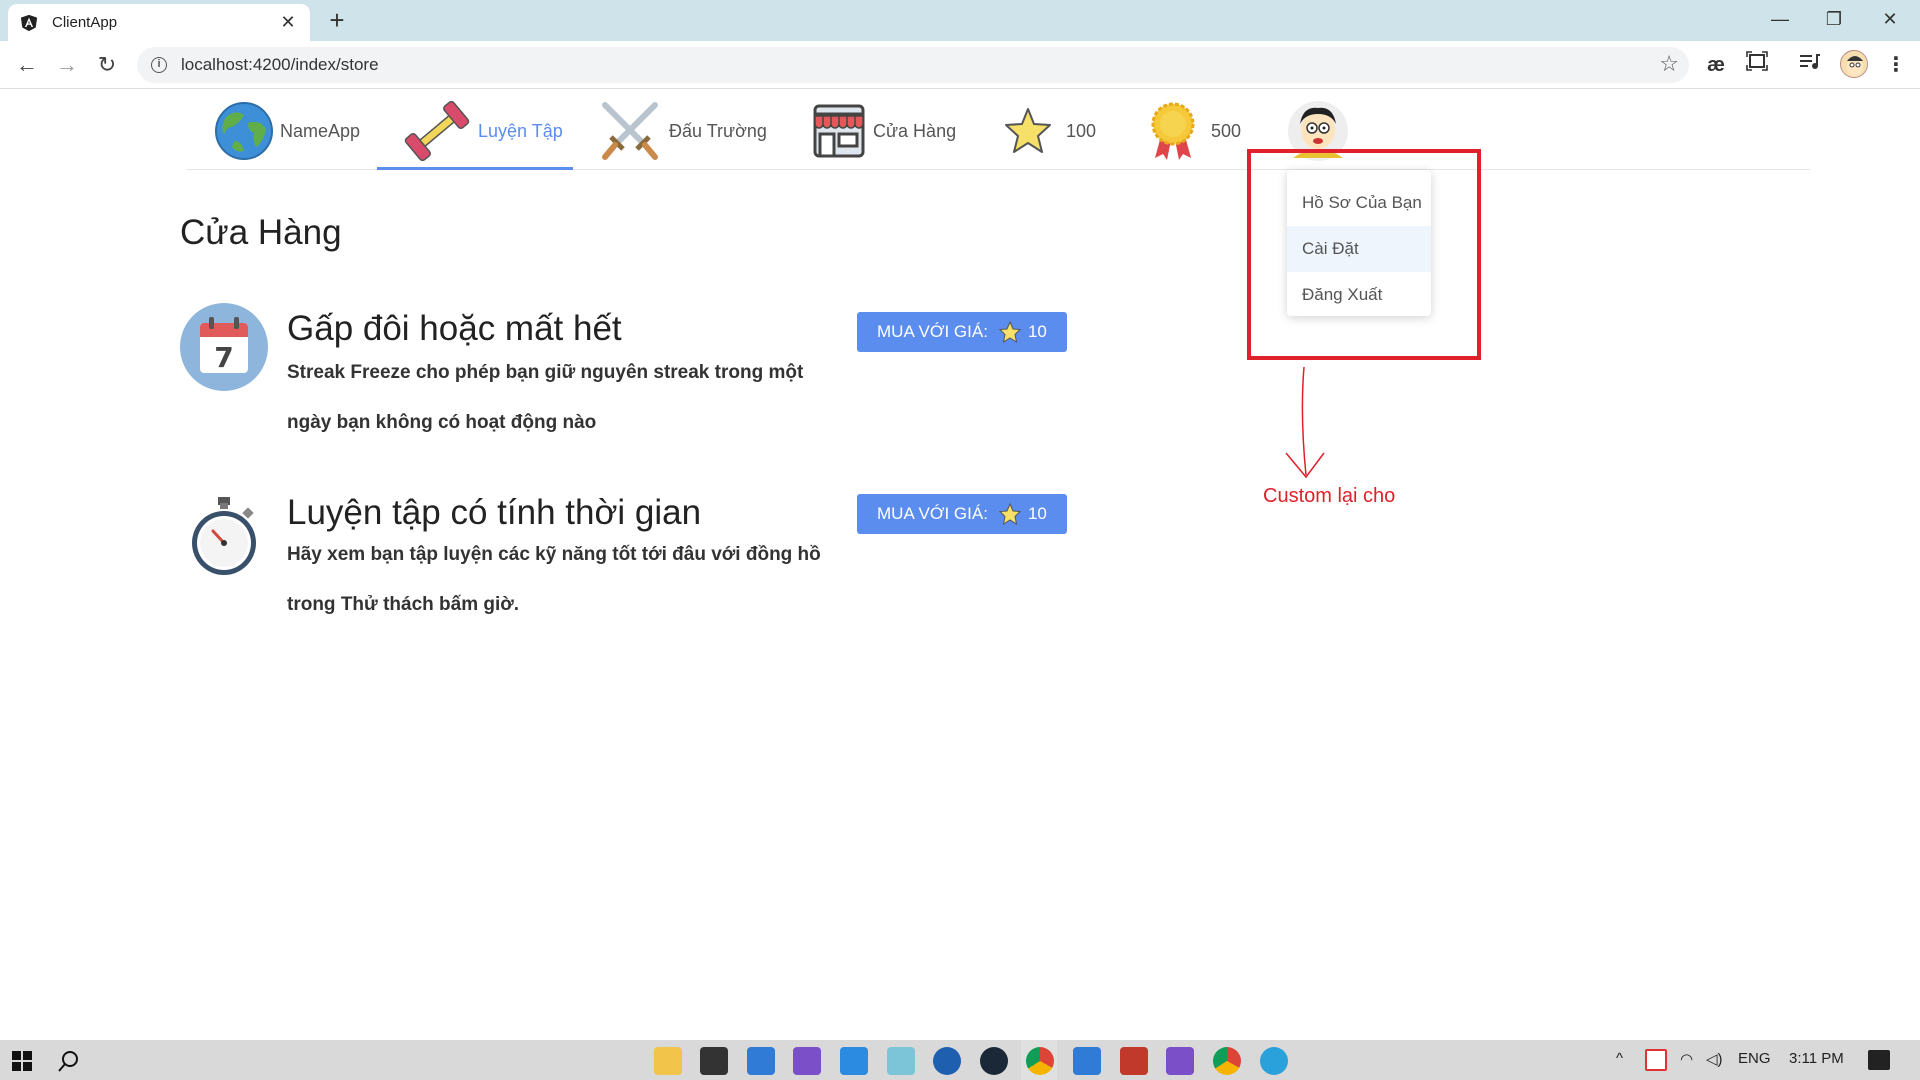 The height and width of the screenshot is (1080, 1920). Describe the element at coordinates (22, 1061) in the screenshot. I see `windows-start-icon` at that location.